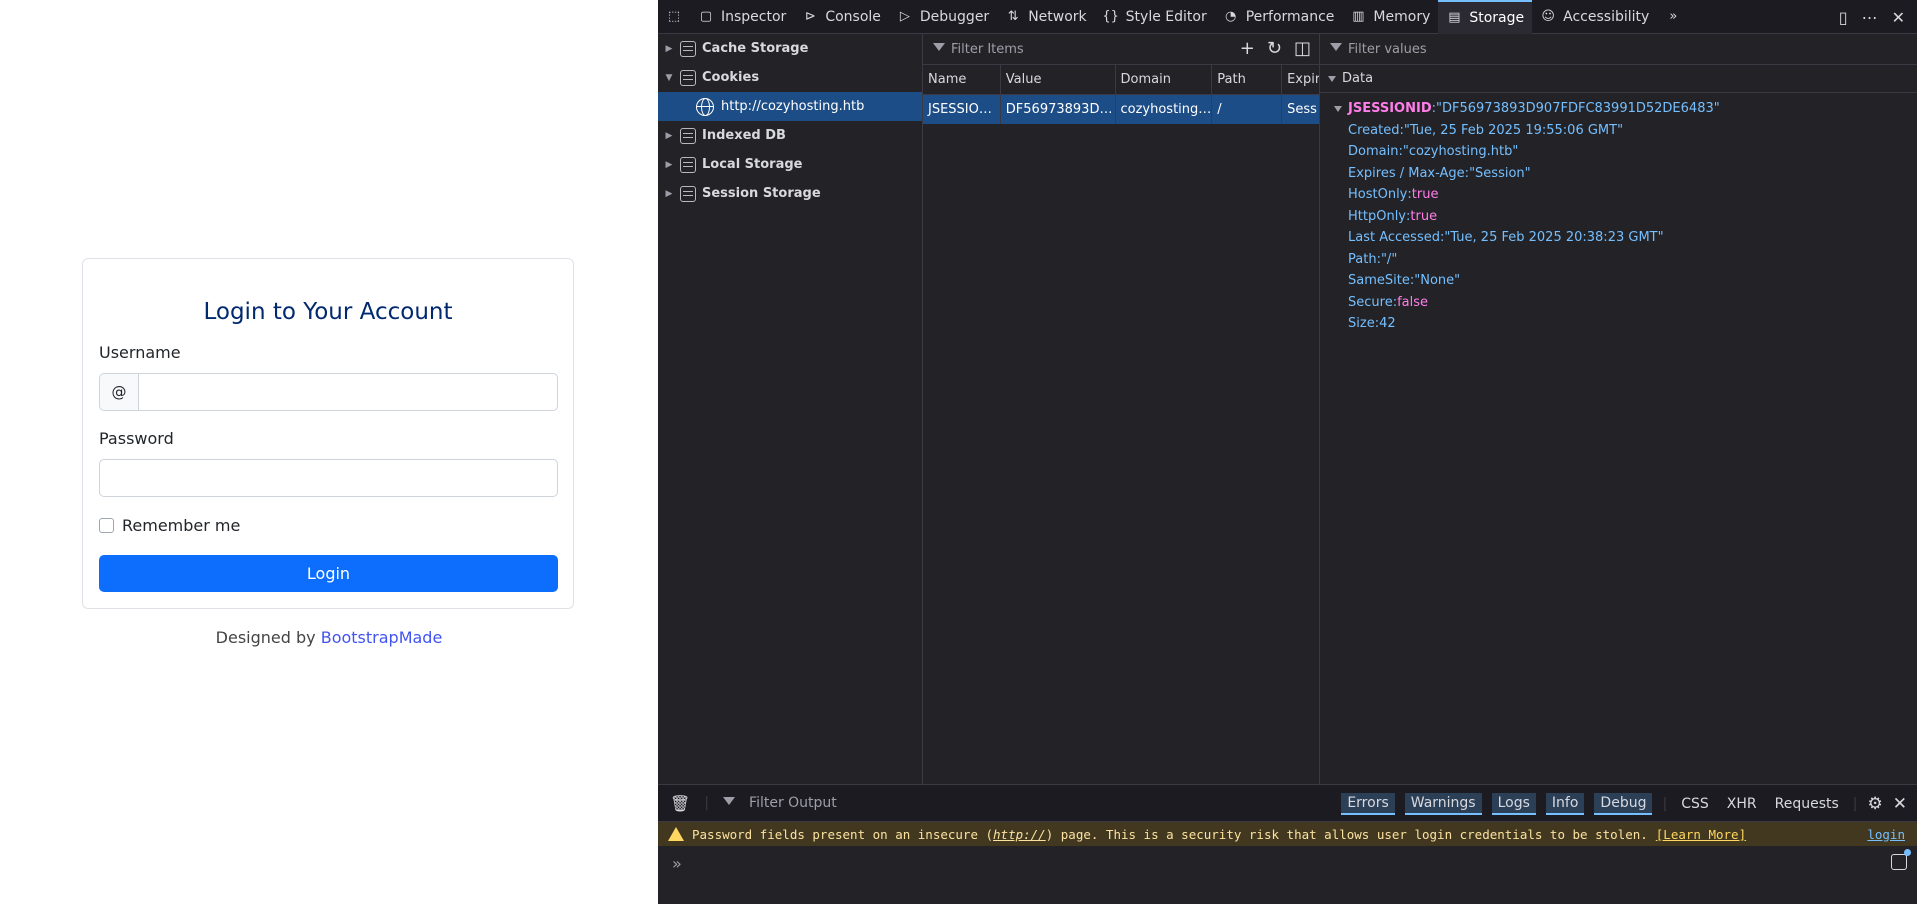 The height and width of the screenshot is (904, 1917). What do you see at coordinates (1454, 17) in the screenshot?
I see `storage-icon: ▤` at bounding box center [1454, 17].